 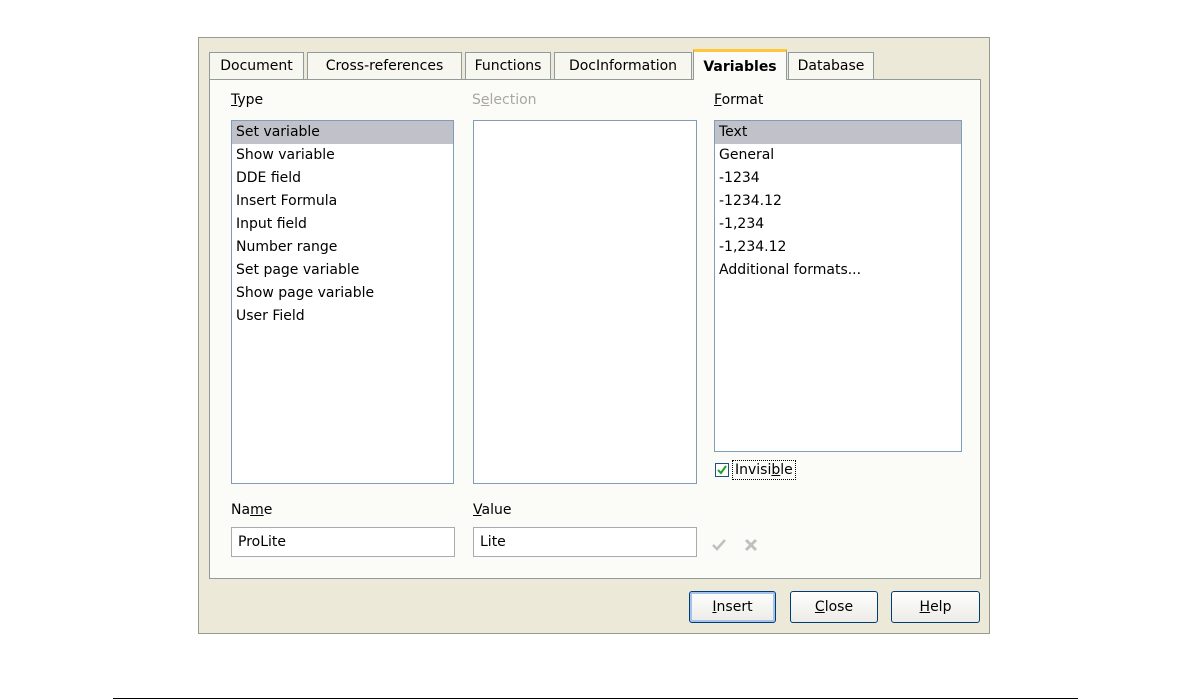 I want to click on selection-label: Selection, so click(x=504, y=100).